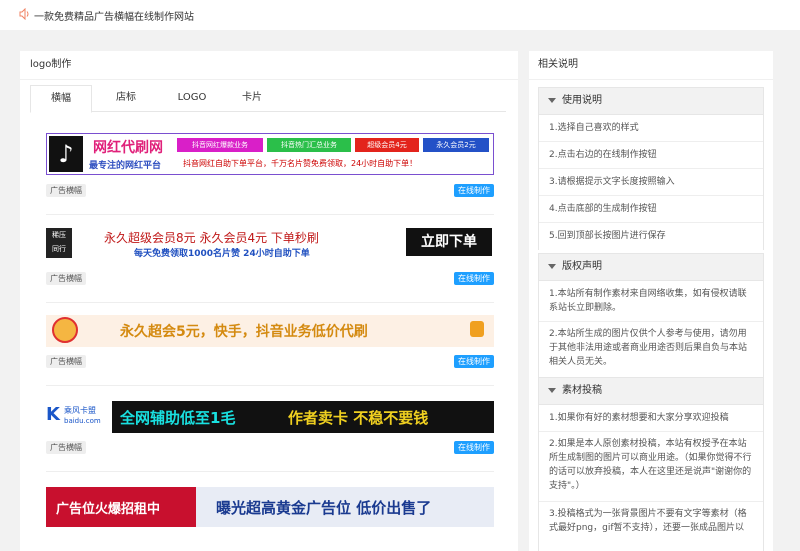 This screenshot has width=800, height=551. What do you see at coordinates (220, 145) in the screenshot?
I see `badge: 抖音网红爆款业务` at bounding box center [220, 145].